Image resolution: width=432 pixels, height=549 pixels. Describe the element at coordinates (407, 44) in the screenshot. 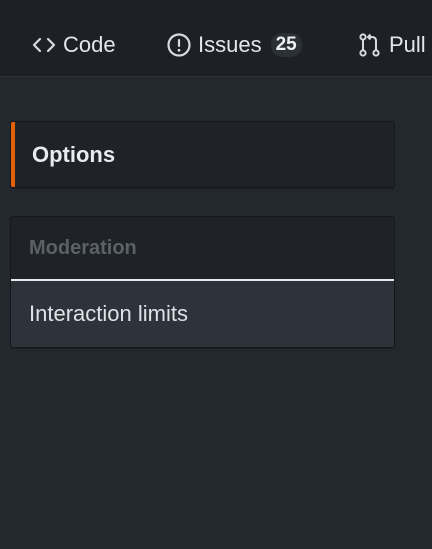

I see `tab-pull-requests-label: Pull` at that location.